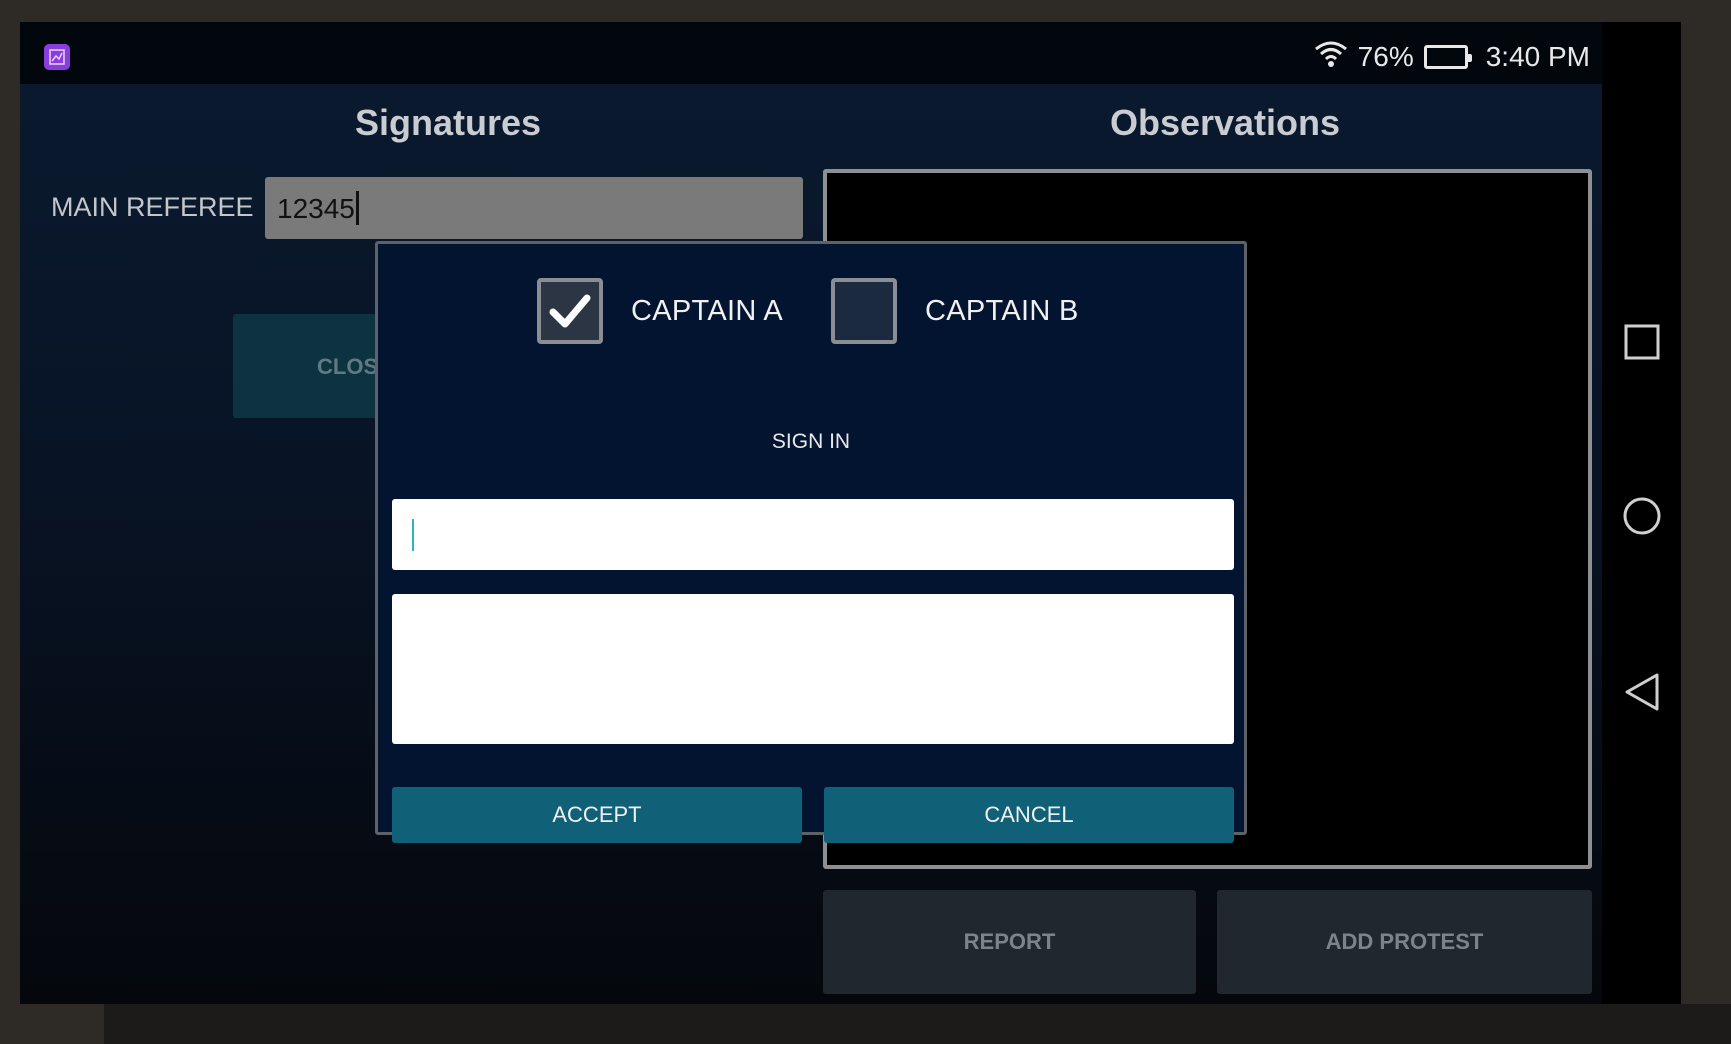 Image resolution: width=1731 pixels, height=1044 pixels. Describe the element at coordinates (152, 207) in the screenshot. I see `main-referee-label: MAIN REFEREE` at that location.